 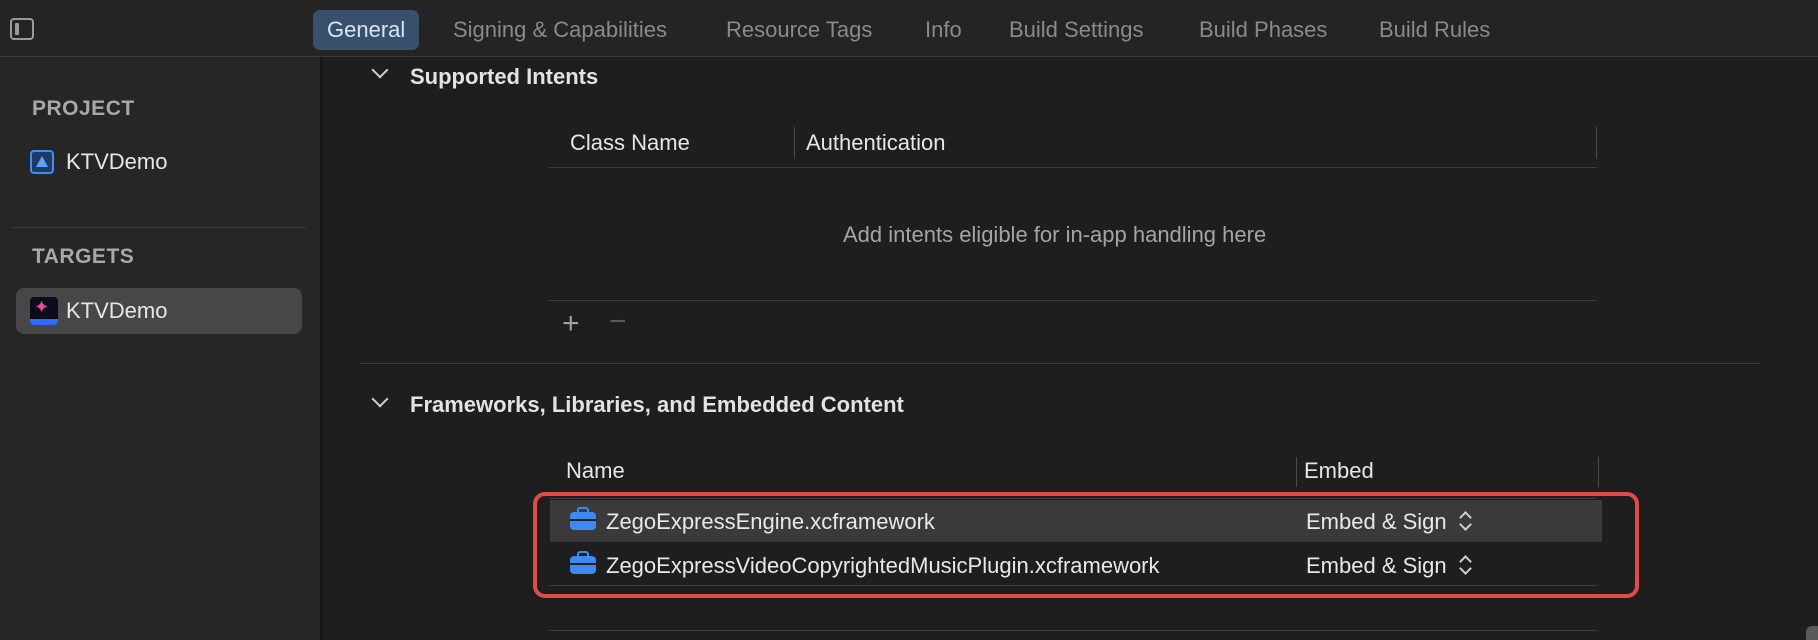 I want to click on app-target-icon: ✦, so click(x=44, y=311).